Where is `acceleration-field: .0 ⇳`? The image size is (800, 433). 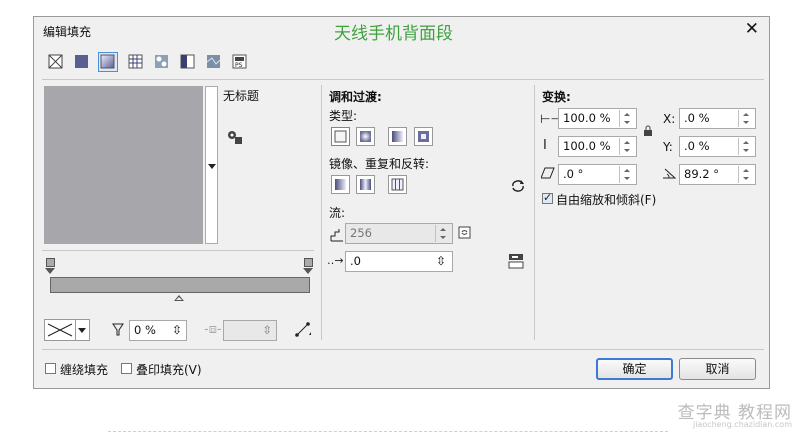
acceleration-field: .0 ⇳ is located at coordinates (399, 261).